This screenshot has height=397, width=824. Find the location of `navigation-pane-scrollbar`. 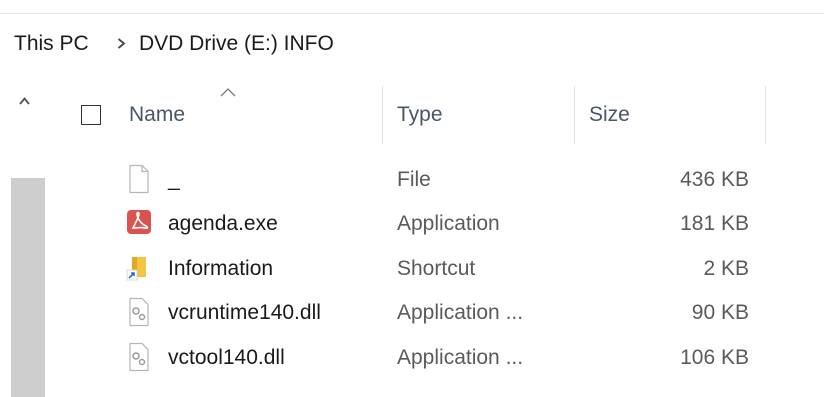

navigation-pane-scrollbar is located at coordinates (22, 241).